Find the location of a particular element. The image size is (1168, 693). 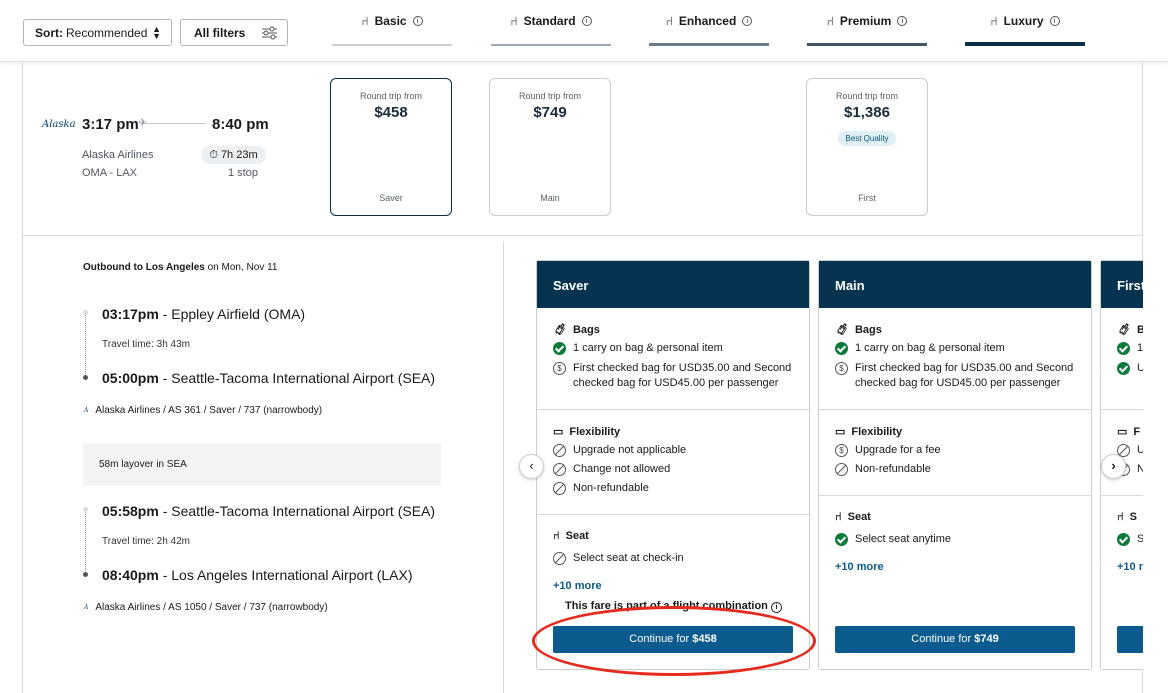

airline-name: Alaska Airlines is located at coordinates (118, 155).